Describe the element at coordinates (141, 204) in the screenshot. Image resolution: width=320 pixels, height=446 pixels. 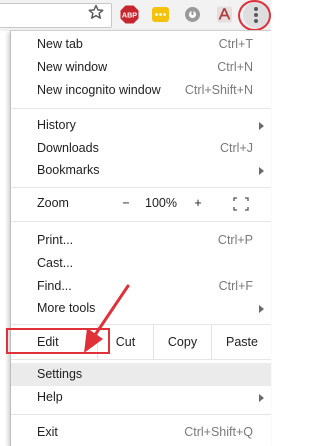
I see `zoom-row: Zoom − 100% +` at that location.